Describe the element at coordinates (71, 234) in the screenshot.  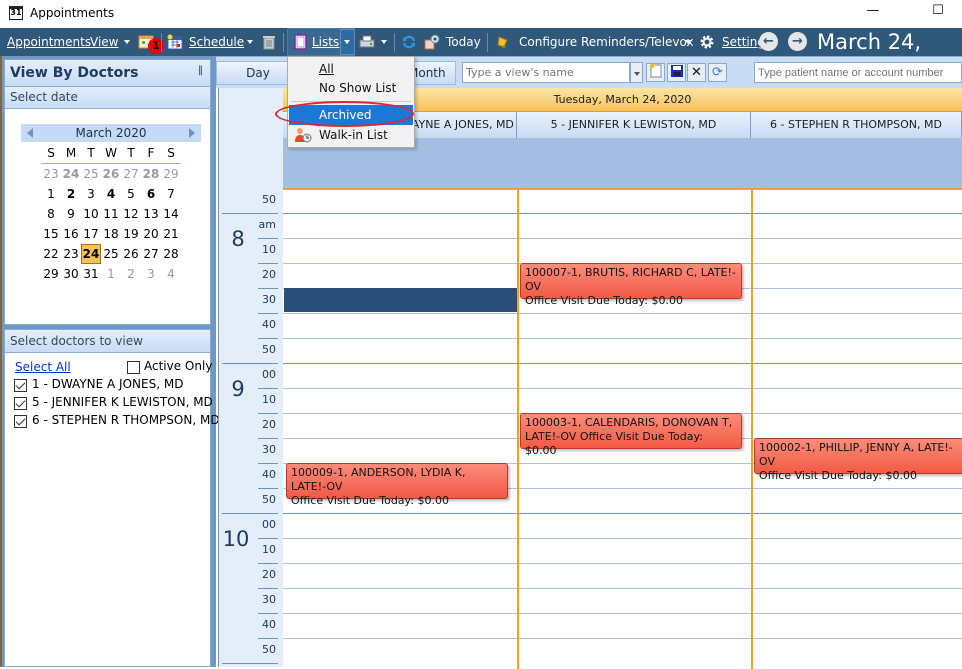
I see `calendar-day: 16` at that location.